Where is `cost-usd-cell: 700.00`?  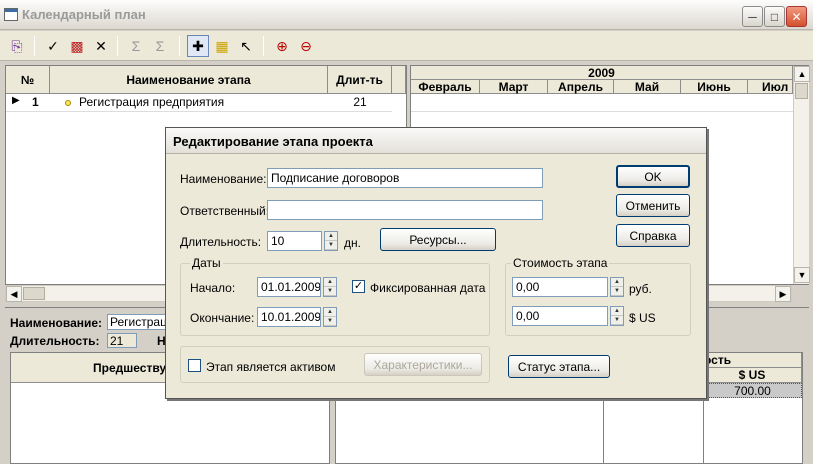 cost-usd-cell: 700.00 is located at coordinates (752, 390).